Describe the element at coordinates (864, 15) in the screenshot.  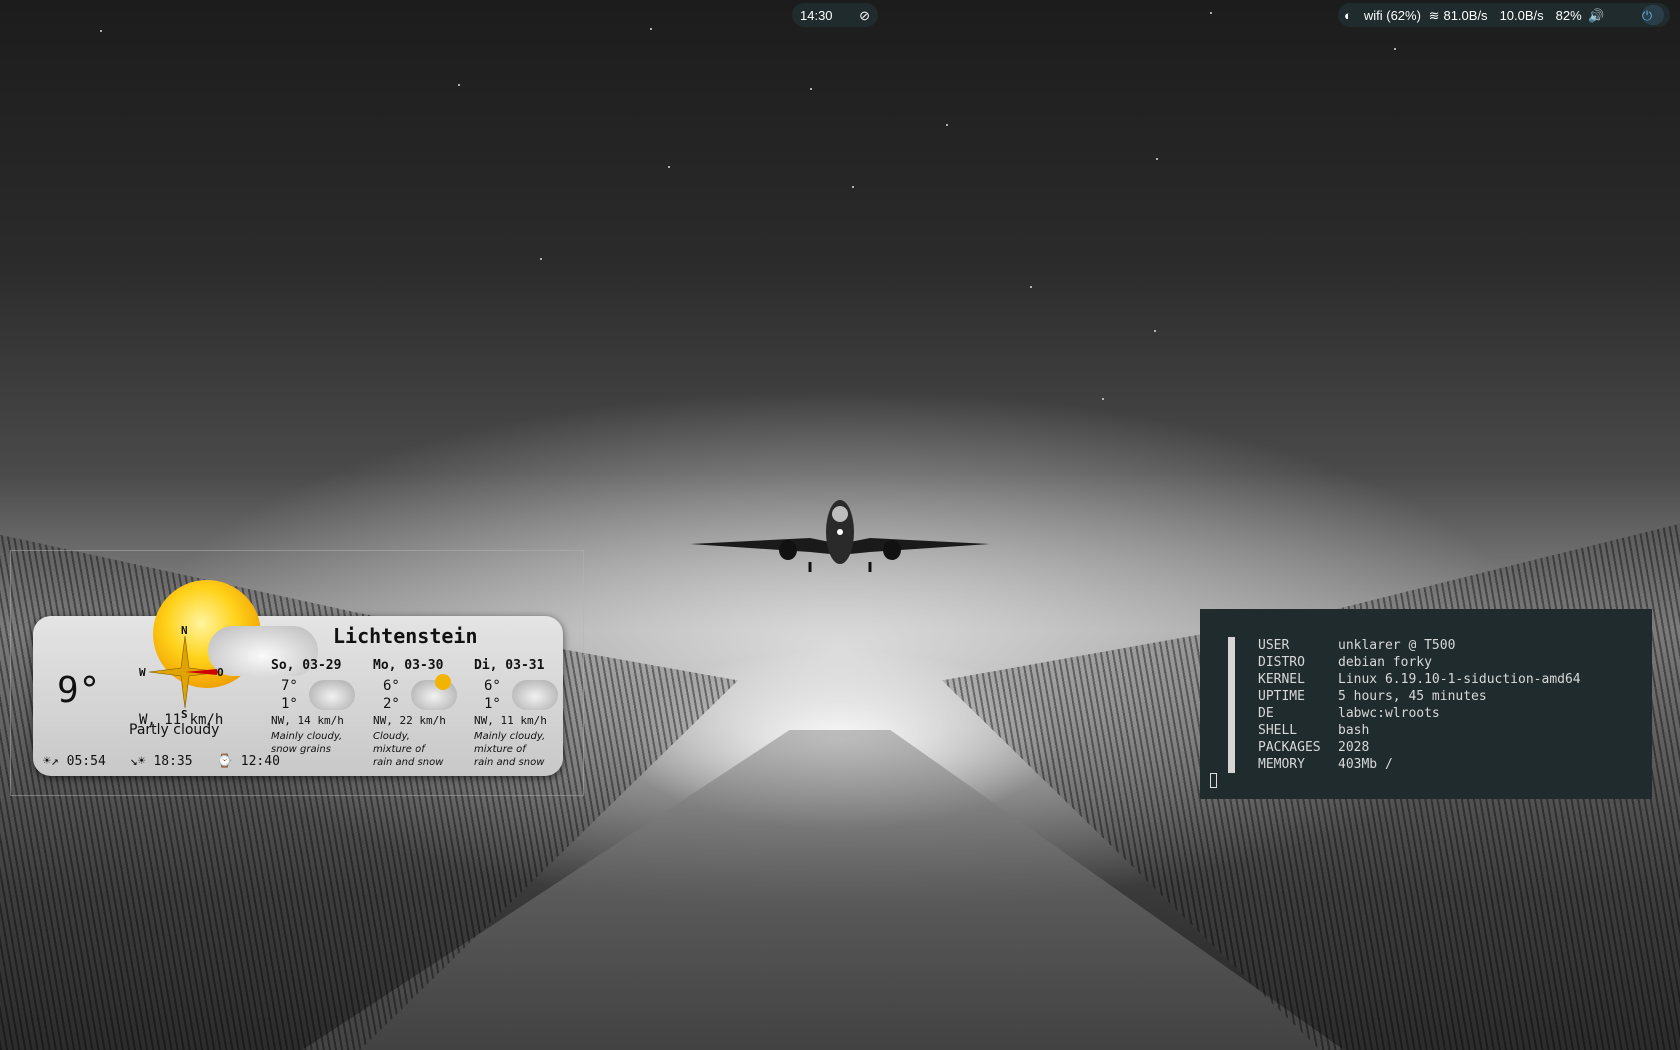
I see `eye-off-icon: ⊘` at that location.